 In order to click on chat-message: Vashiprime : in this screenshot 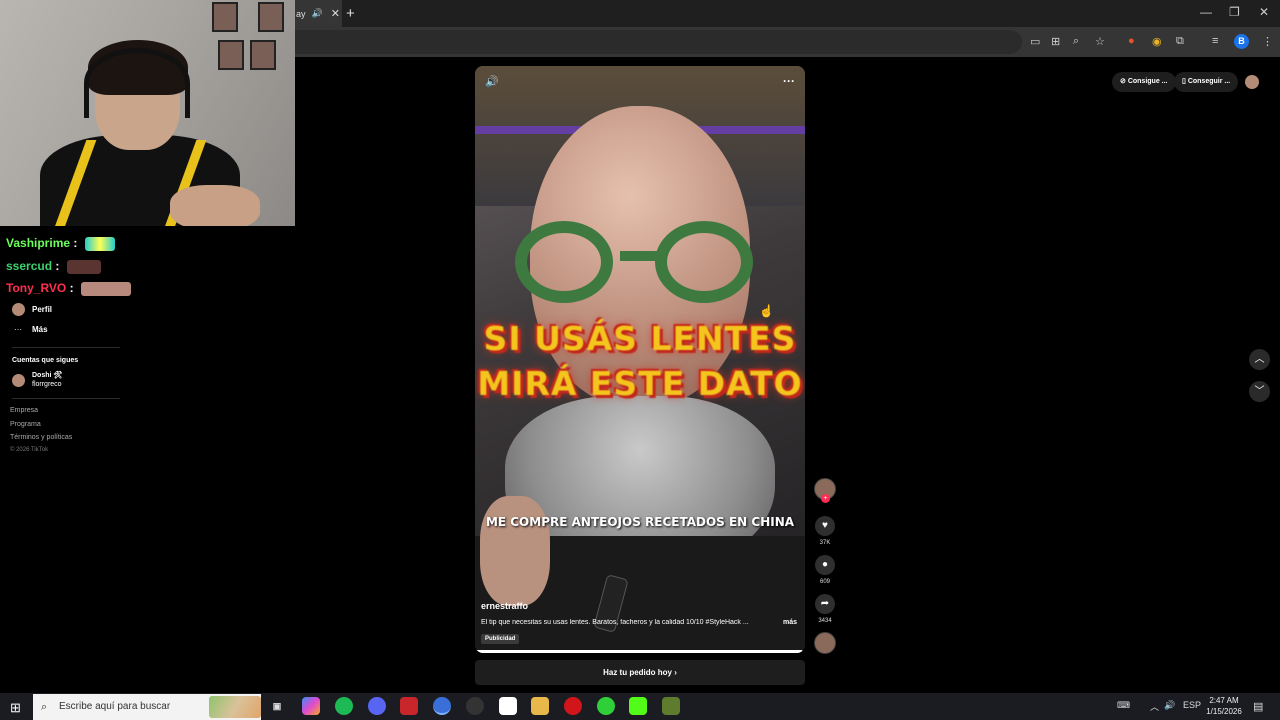, I will do `click(60, 243)`.